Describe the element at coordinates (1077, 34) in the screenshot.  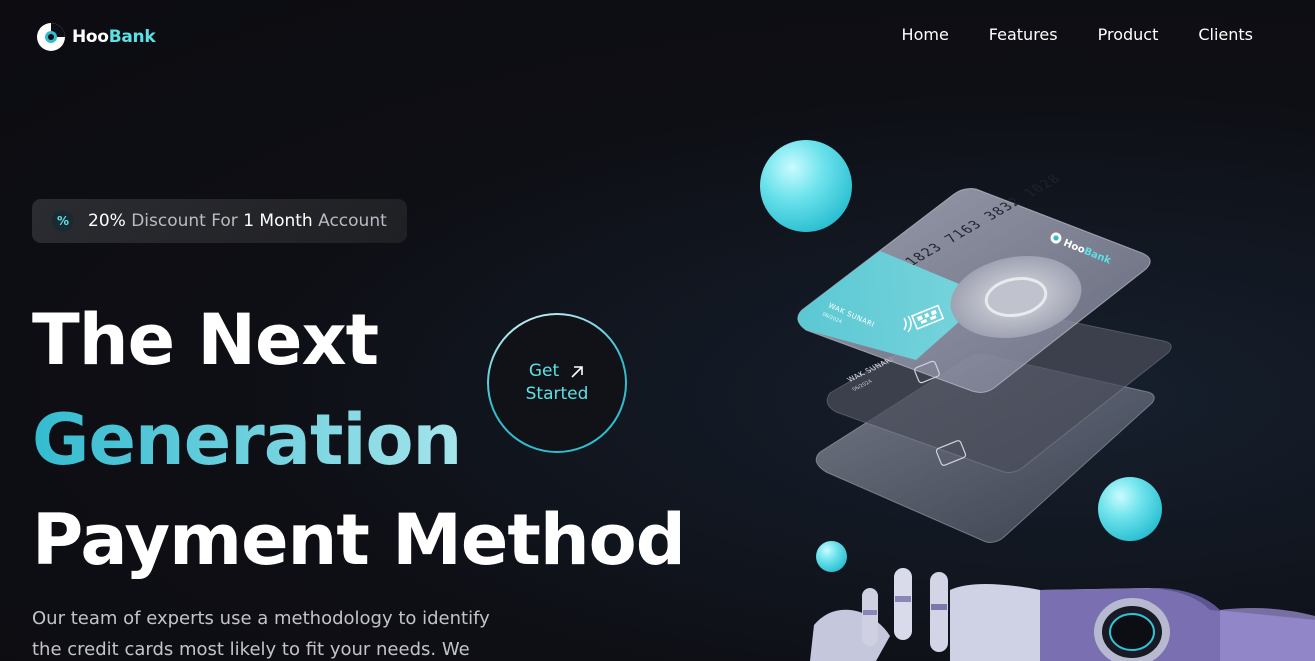
I see `nav-links: Home Features Product Clients` at that location.